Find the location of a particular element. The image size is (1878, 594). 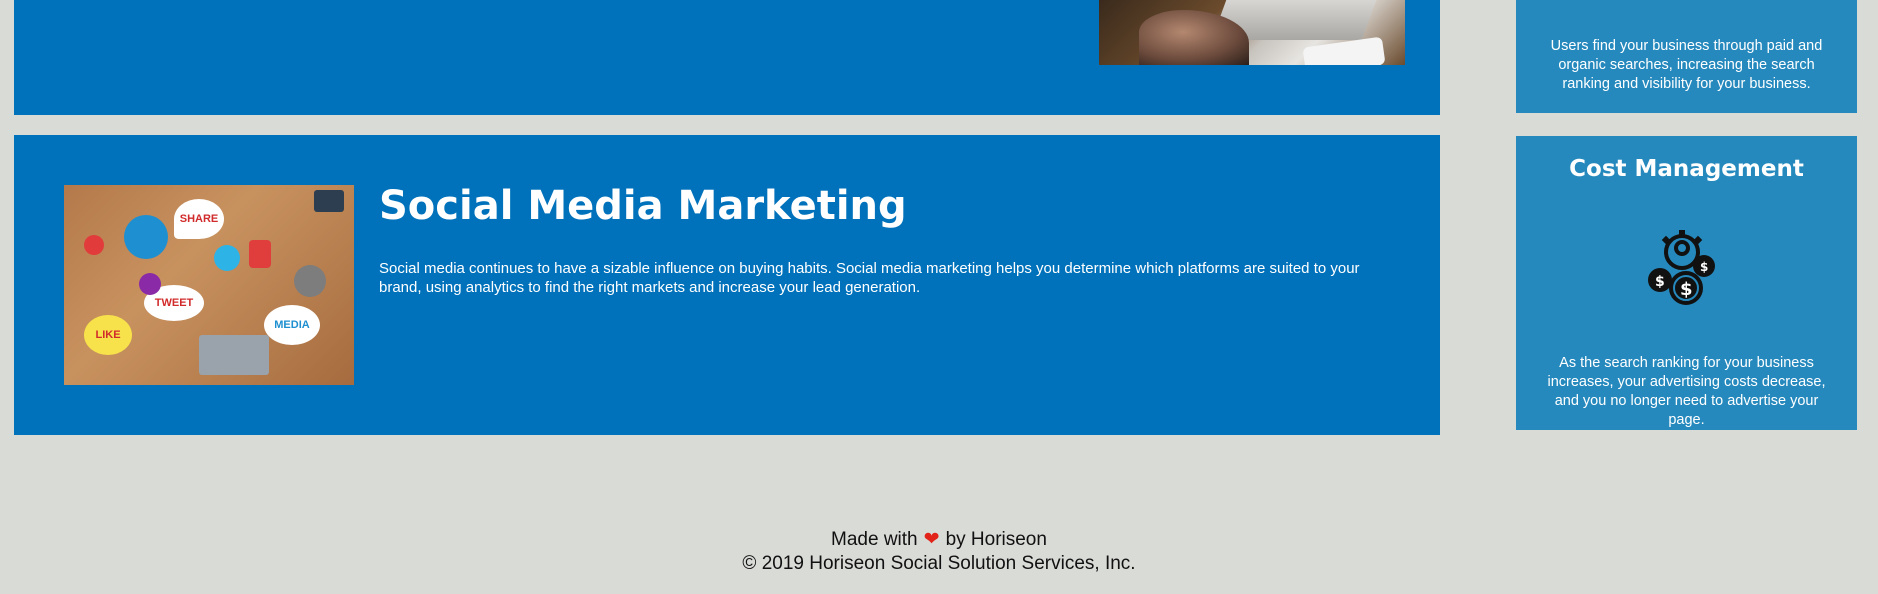

section-title: Social Media Marketing is located at coordinates (643, 206).